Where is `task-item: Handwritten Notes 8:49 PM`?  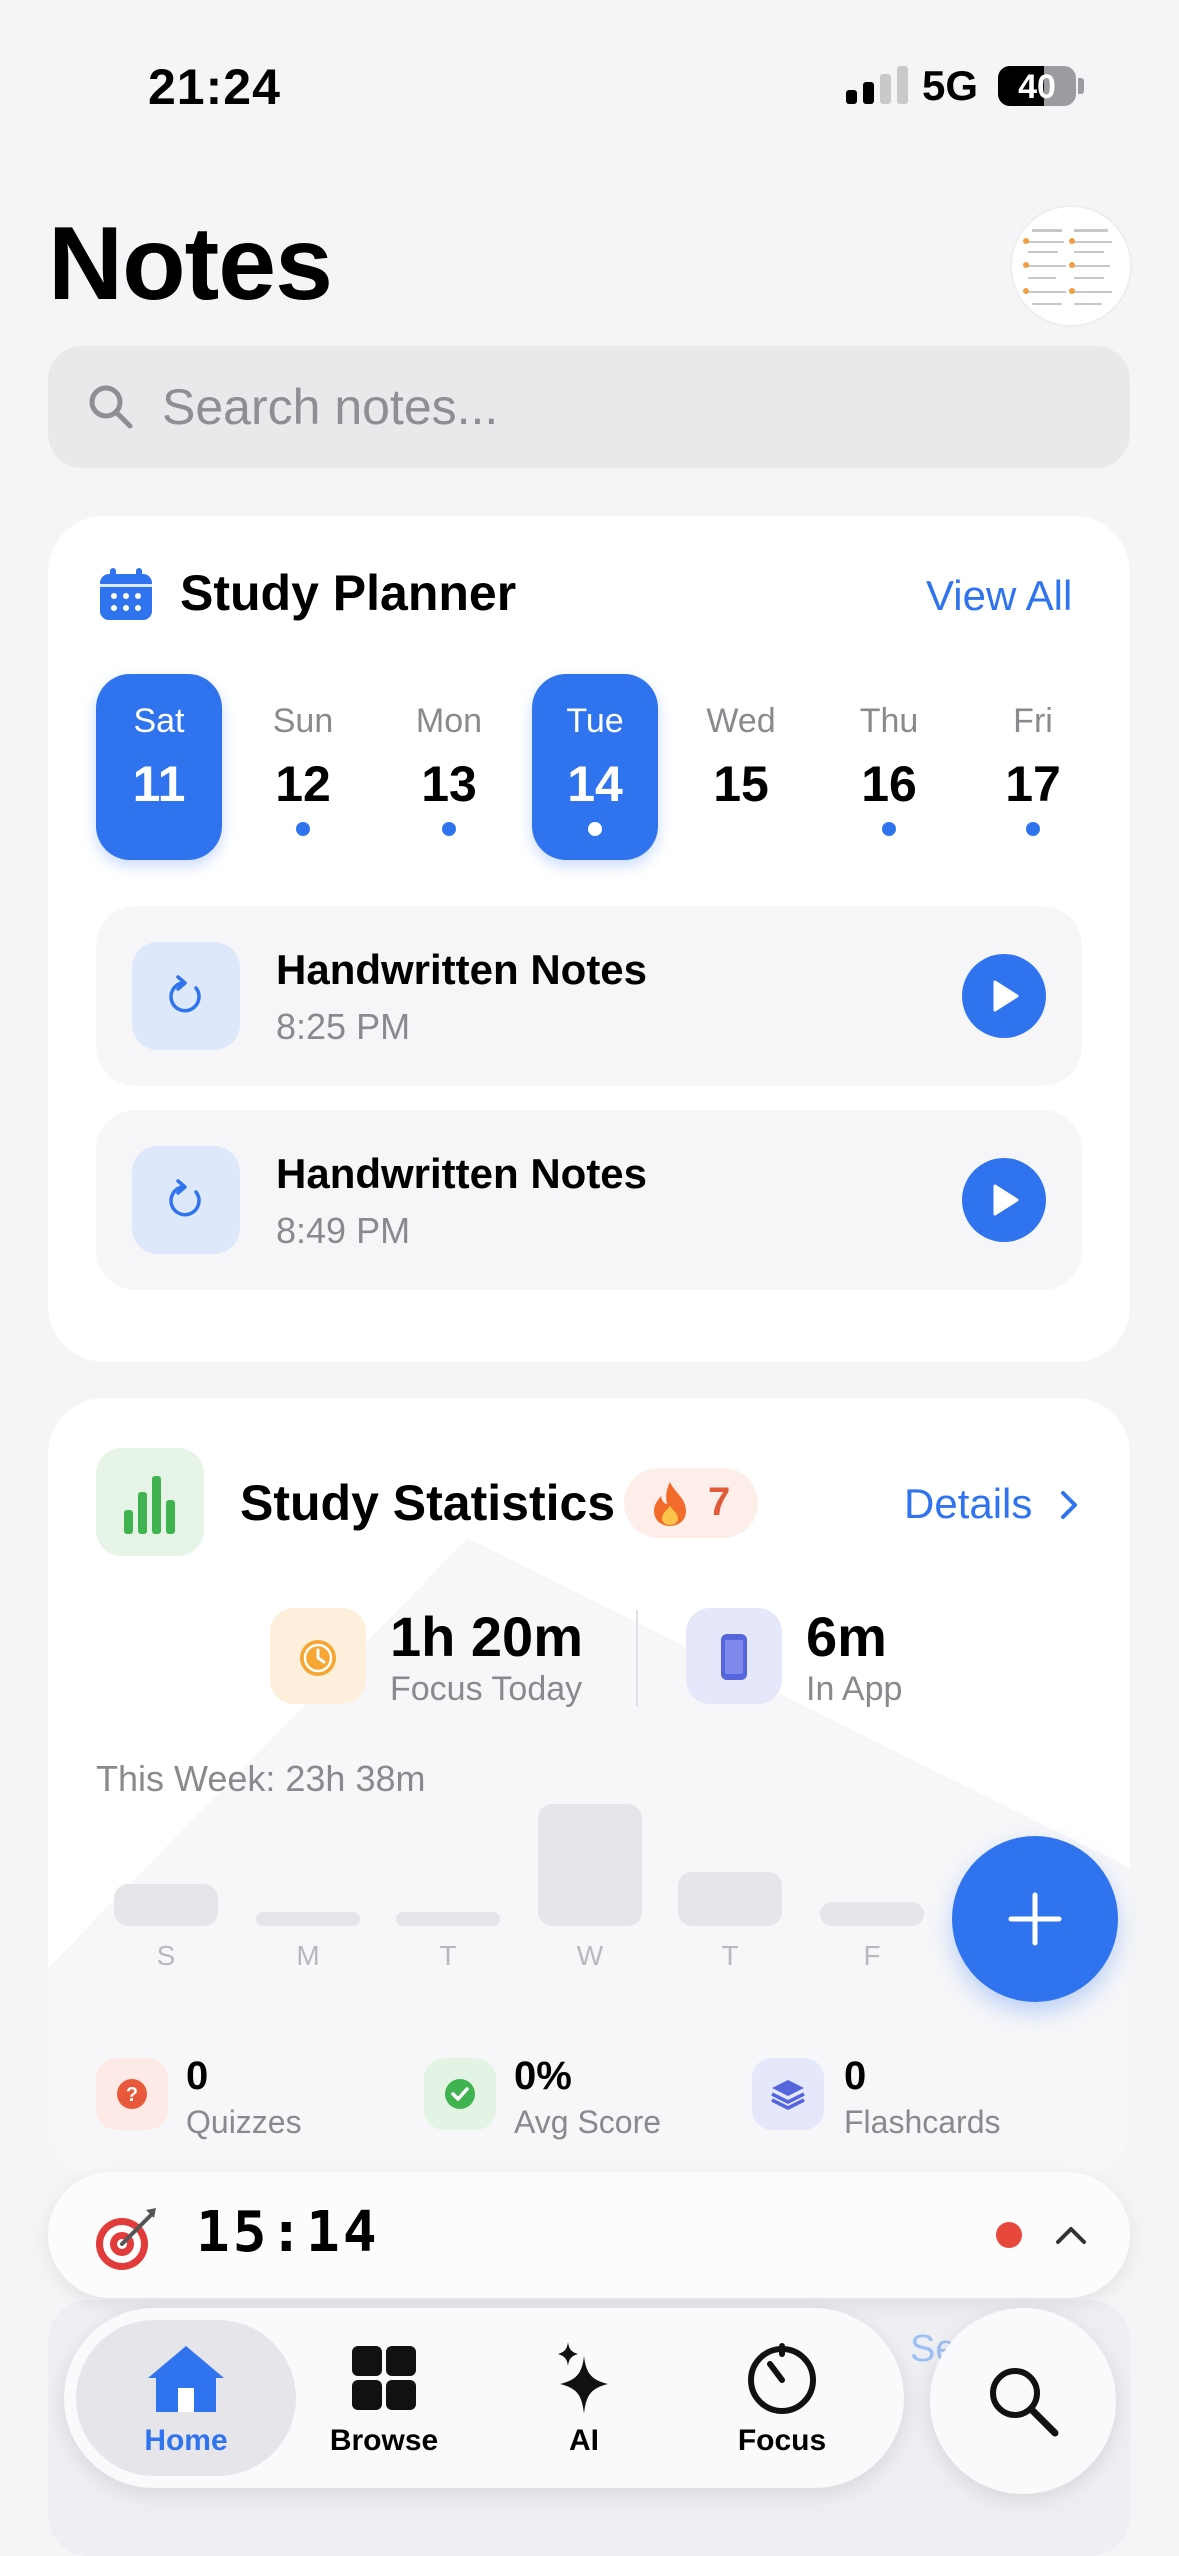
task-item: Handwritten Notes 8:49 PM is located at coordinates (589, 1200).